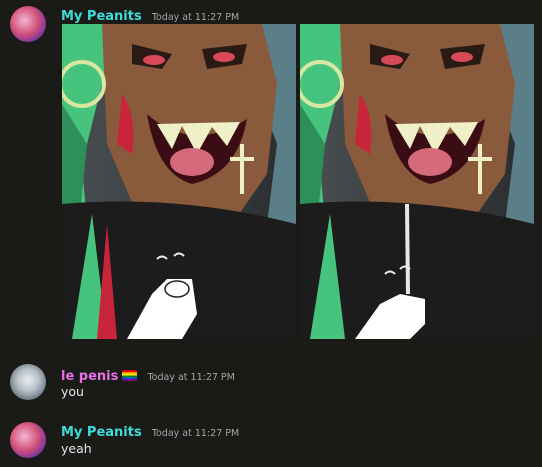  What do you see at coordinates (89, 376) in the screenshot?
I see `username: le penis` at bounding box center [89, 376].